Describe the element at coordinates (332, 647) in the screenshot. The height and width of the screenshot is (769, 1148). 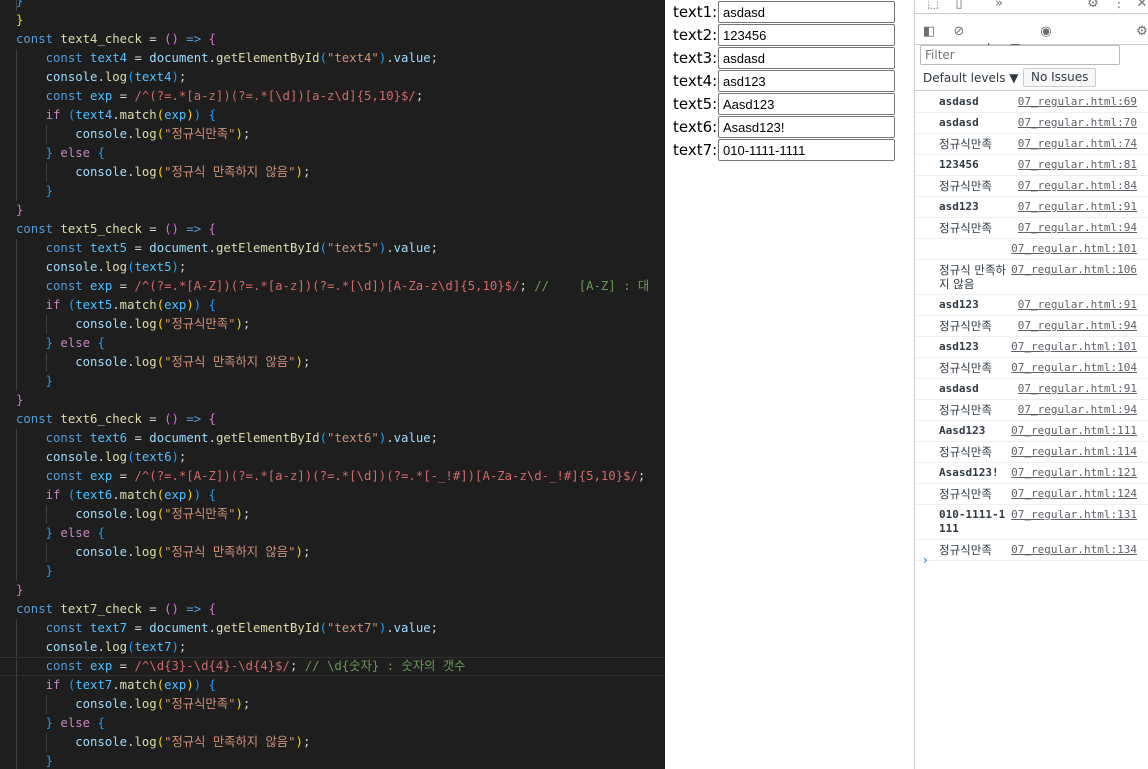
I see `code-line: console.log(text7);` at that location.